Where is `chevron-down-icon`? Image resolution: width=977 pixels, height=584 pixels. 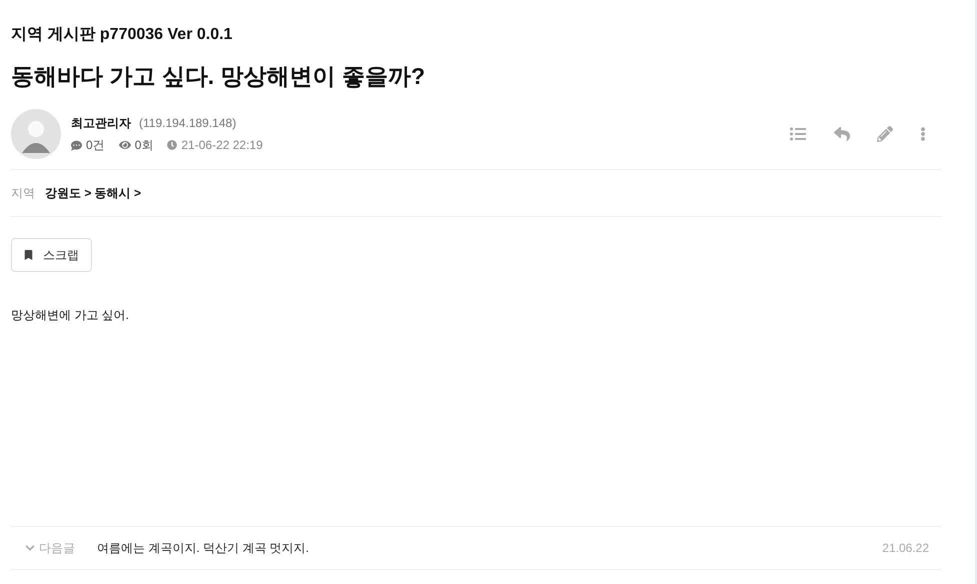
chevron-down-icon is located at coordinates (30, 548).